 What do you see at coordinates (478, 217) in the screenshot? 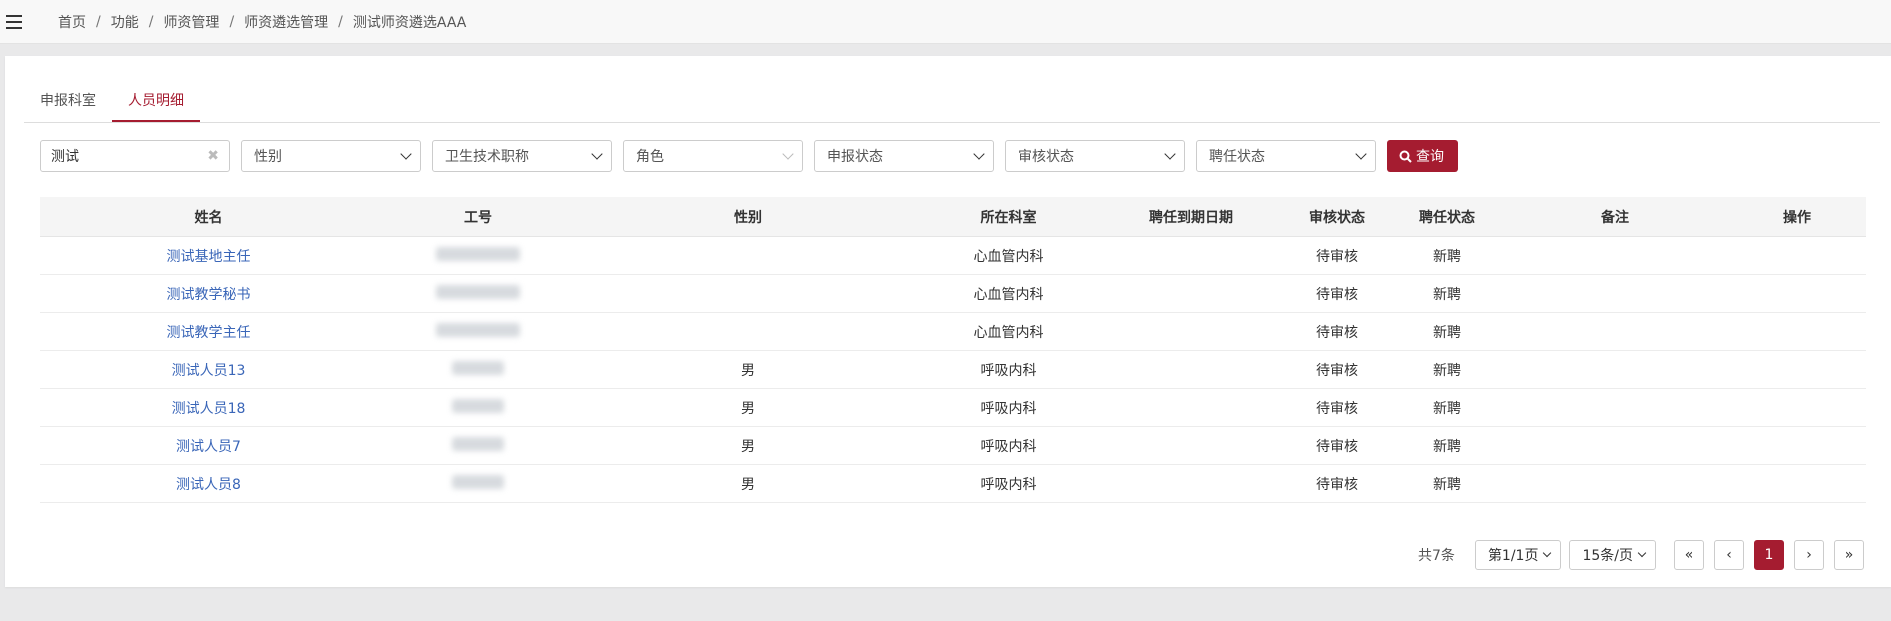
I see `header-id: 工号` at bounding box center [478, 217].